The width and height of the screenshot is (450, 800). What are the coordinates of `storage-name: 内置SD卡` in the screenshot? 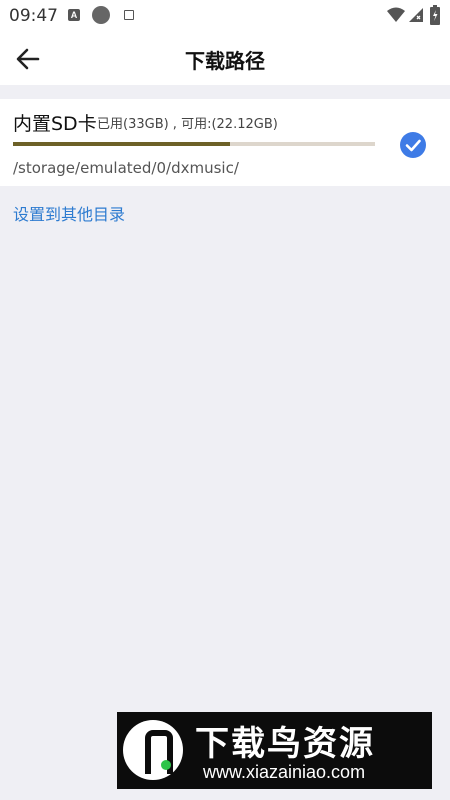 It's located at (55, 124).